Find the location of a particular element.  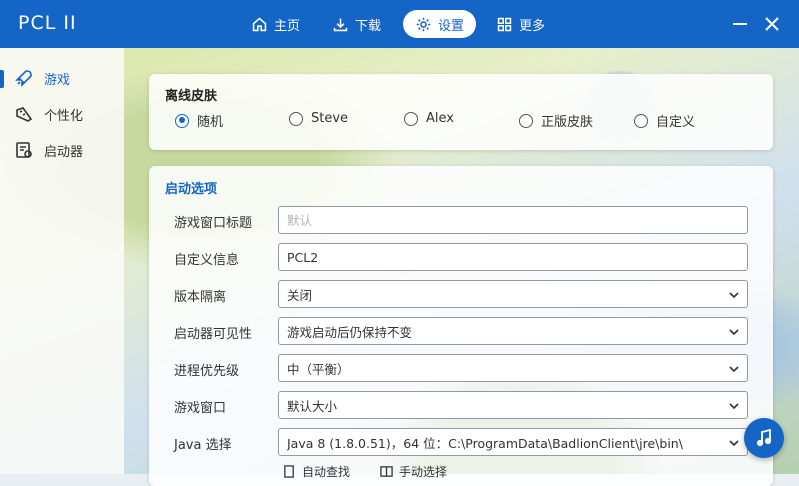

nav-more-label: 更多 is located at coordinates (532, 26).